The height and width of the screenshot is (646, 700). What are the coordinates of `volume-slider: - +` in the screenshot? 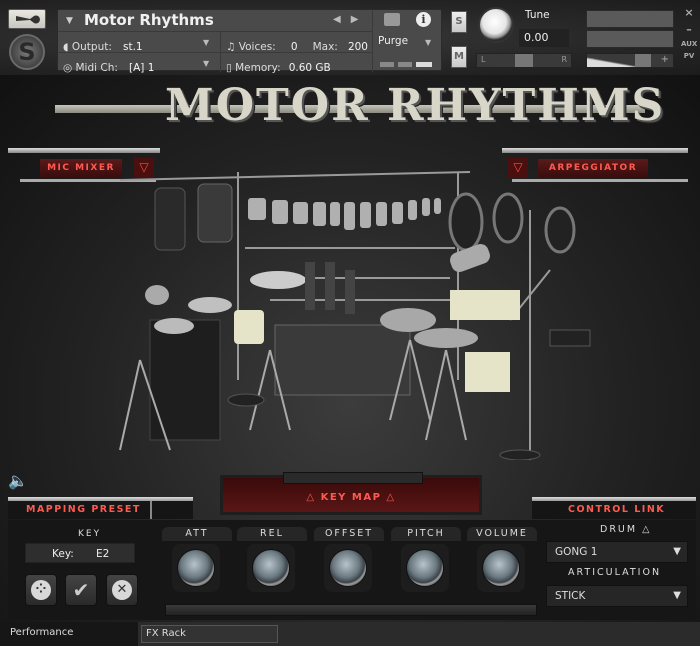 It's located at (630, 60).